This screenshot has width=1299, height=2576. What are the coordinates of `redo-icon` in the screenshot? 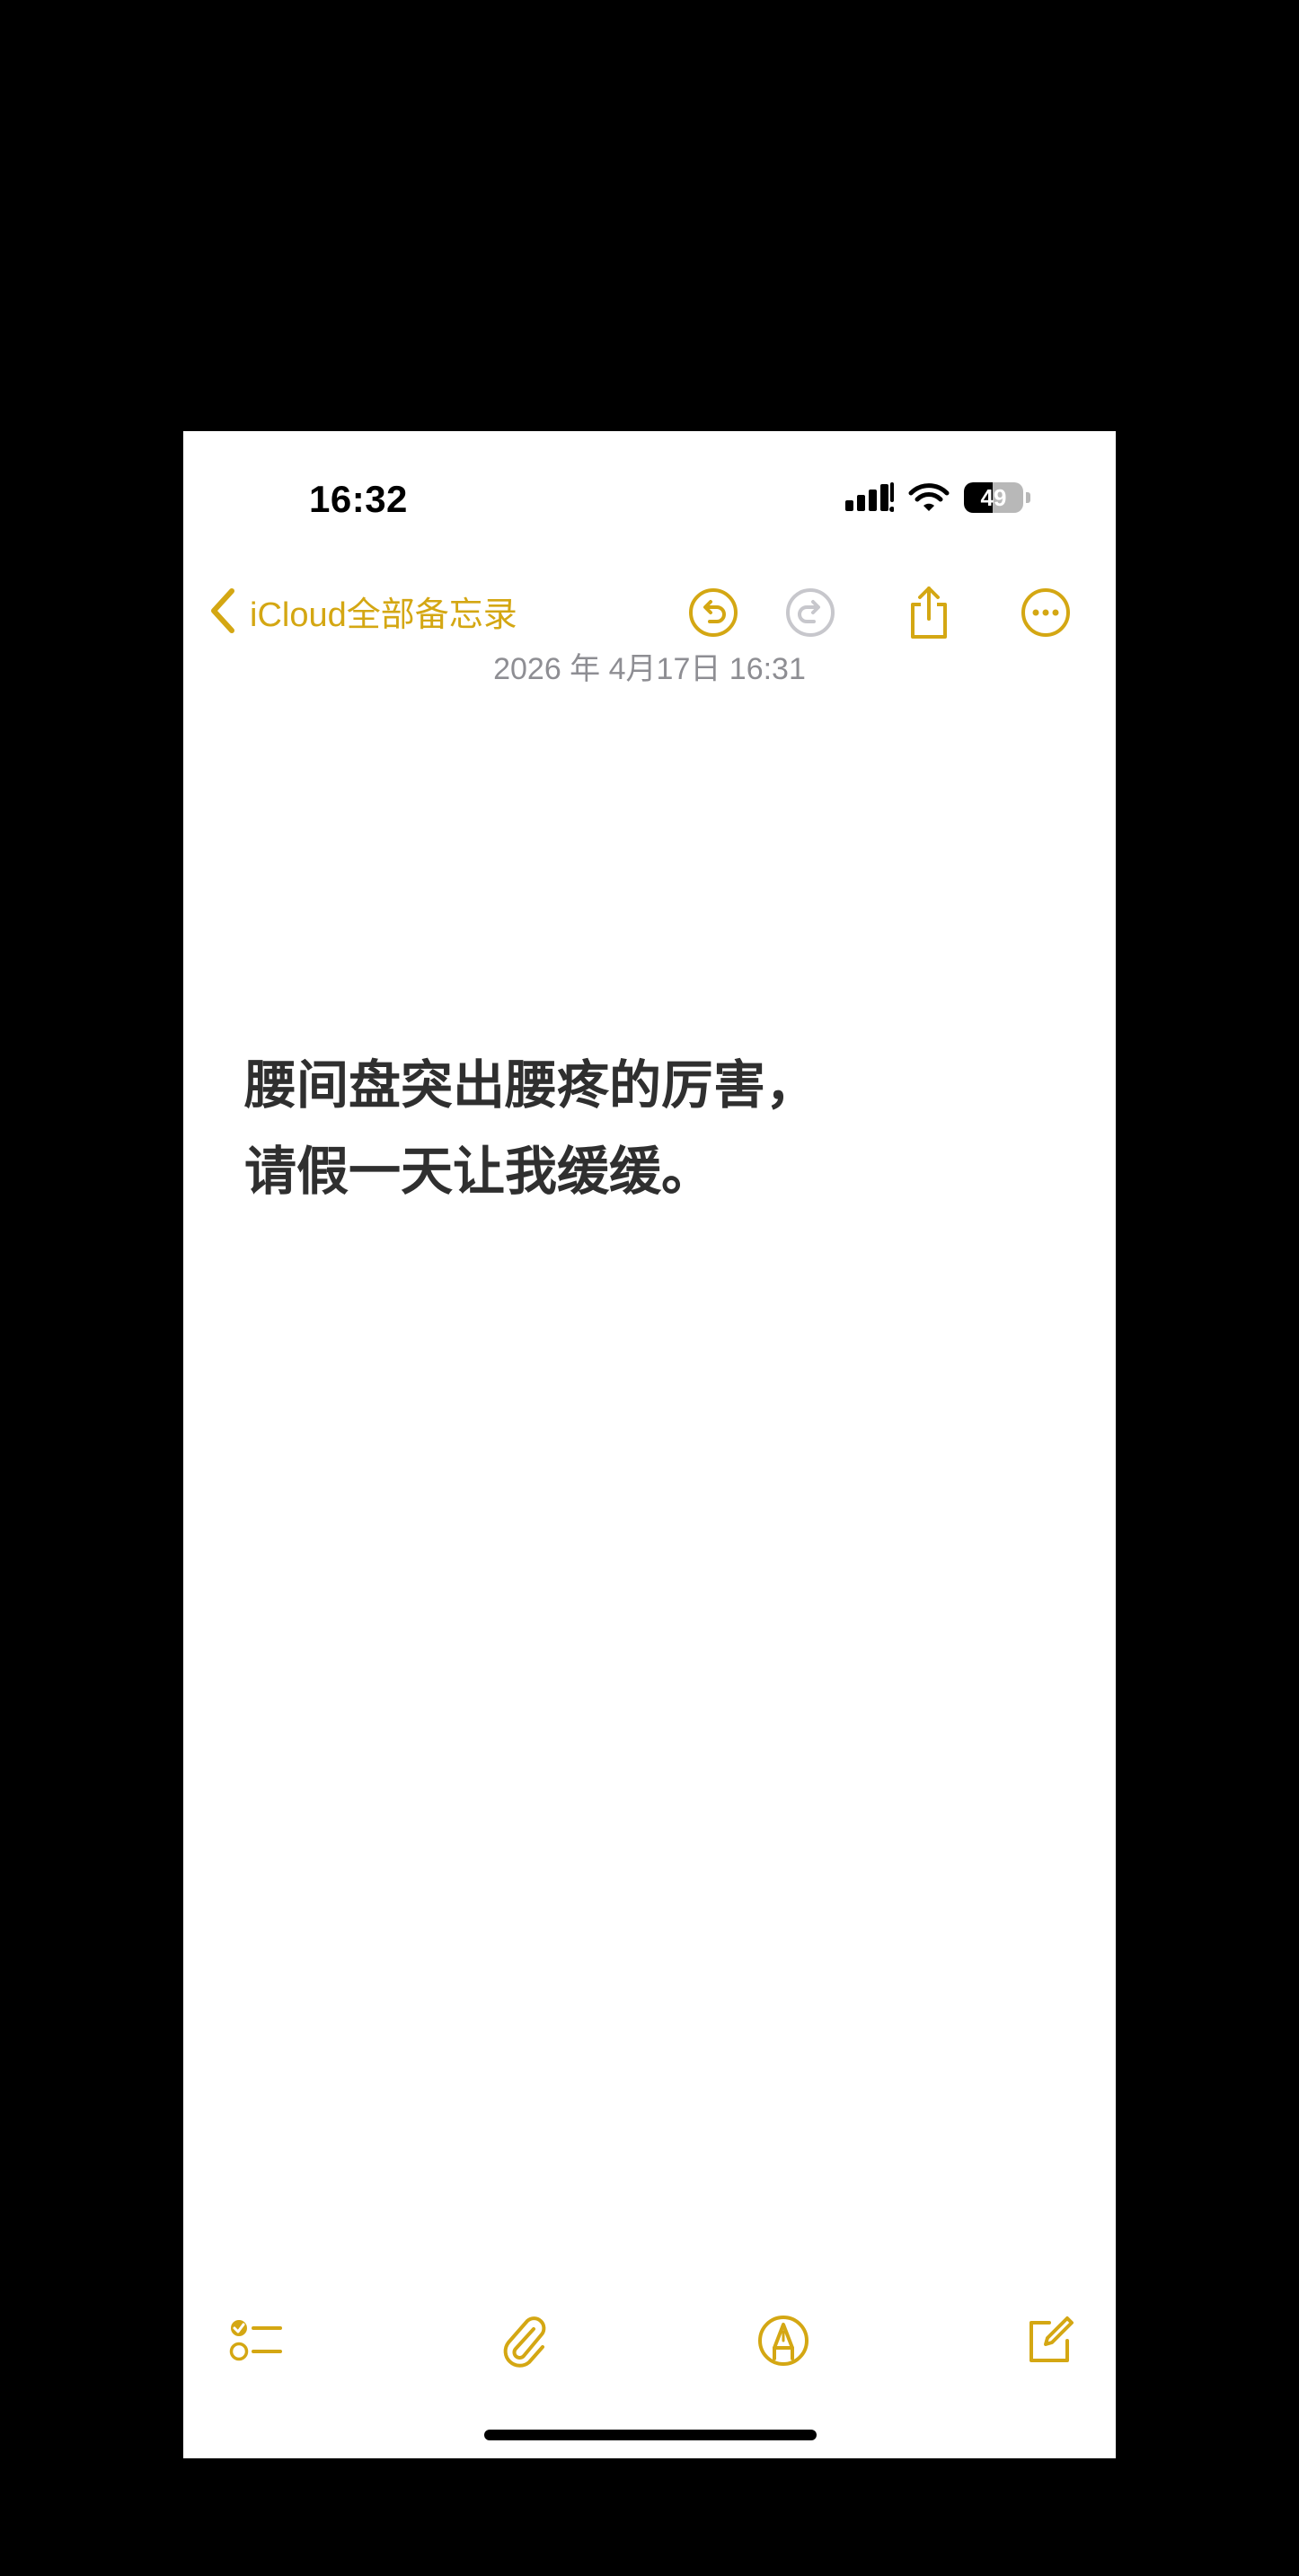 It's located at (810, 612).